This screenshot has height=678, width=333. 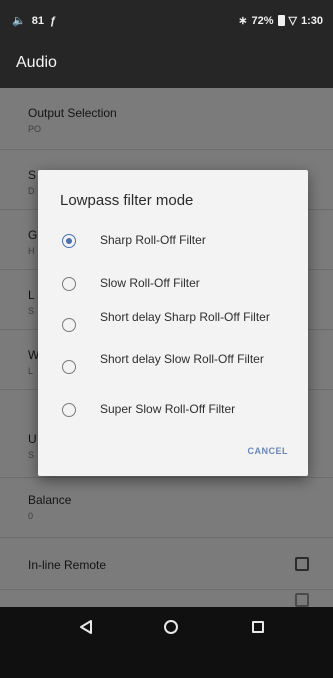 I want to click on setting-title: Balance, so click(x=50, y=500).